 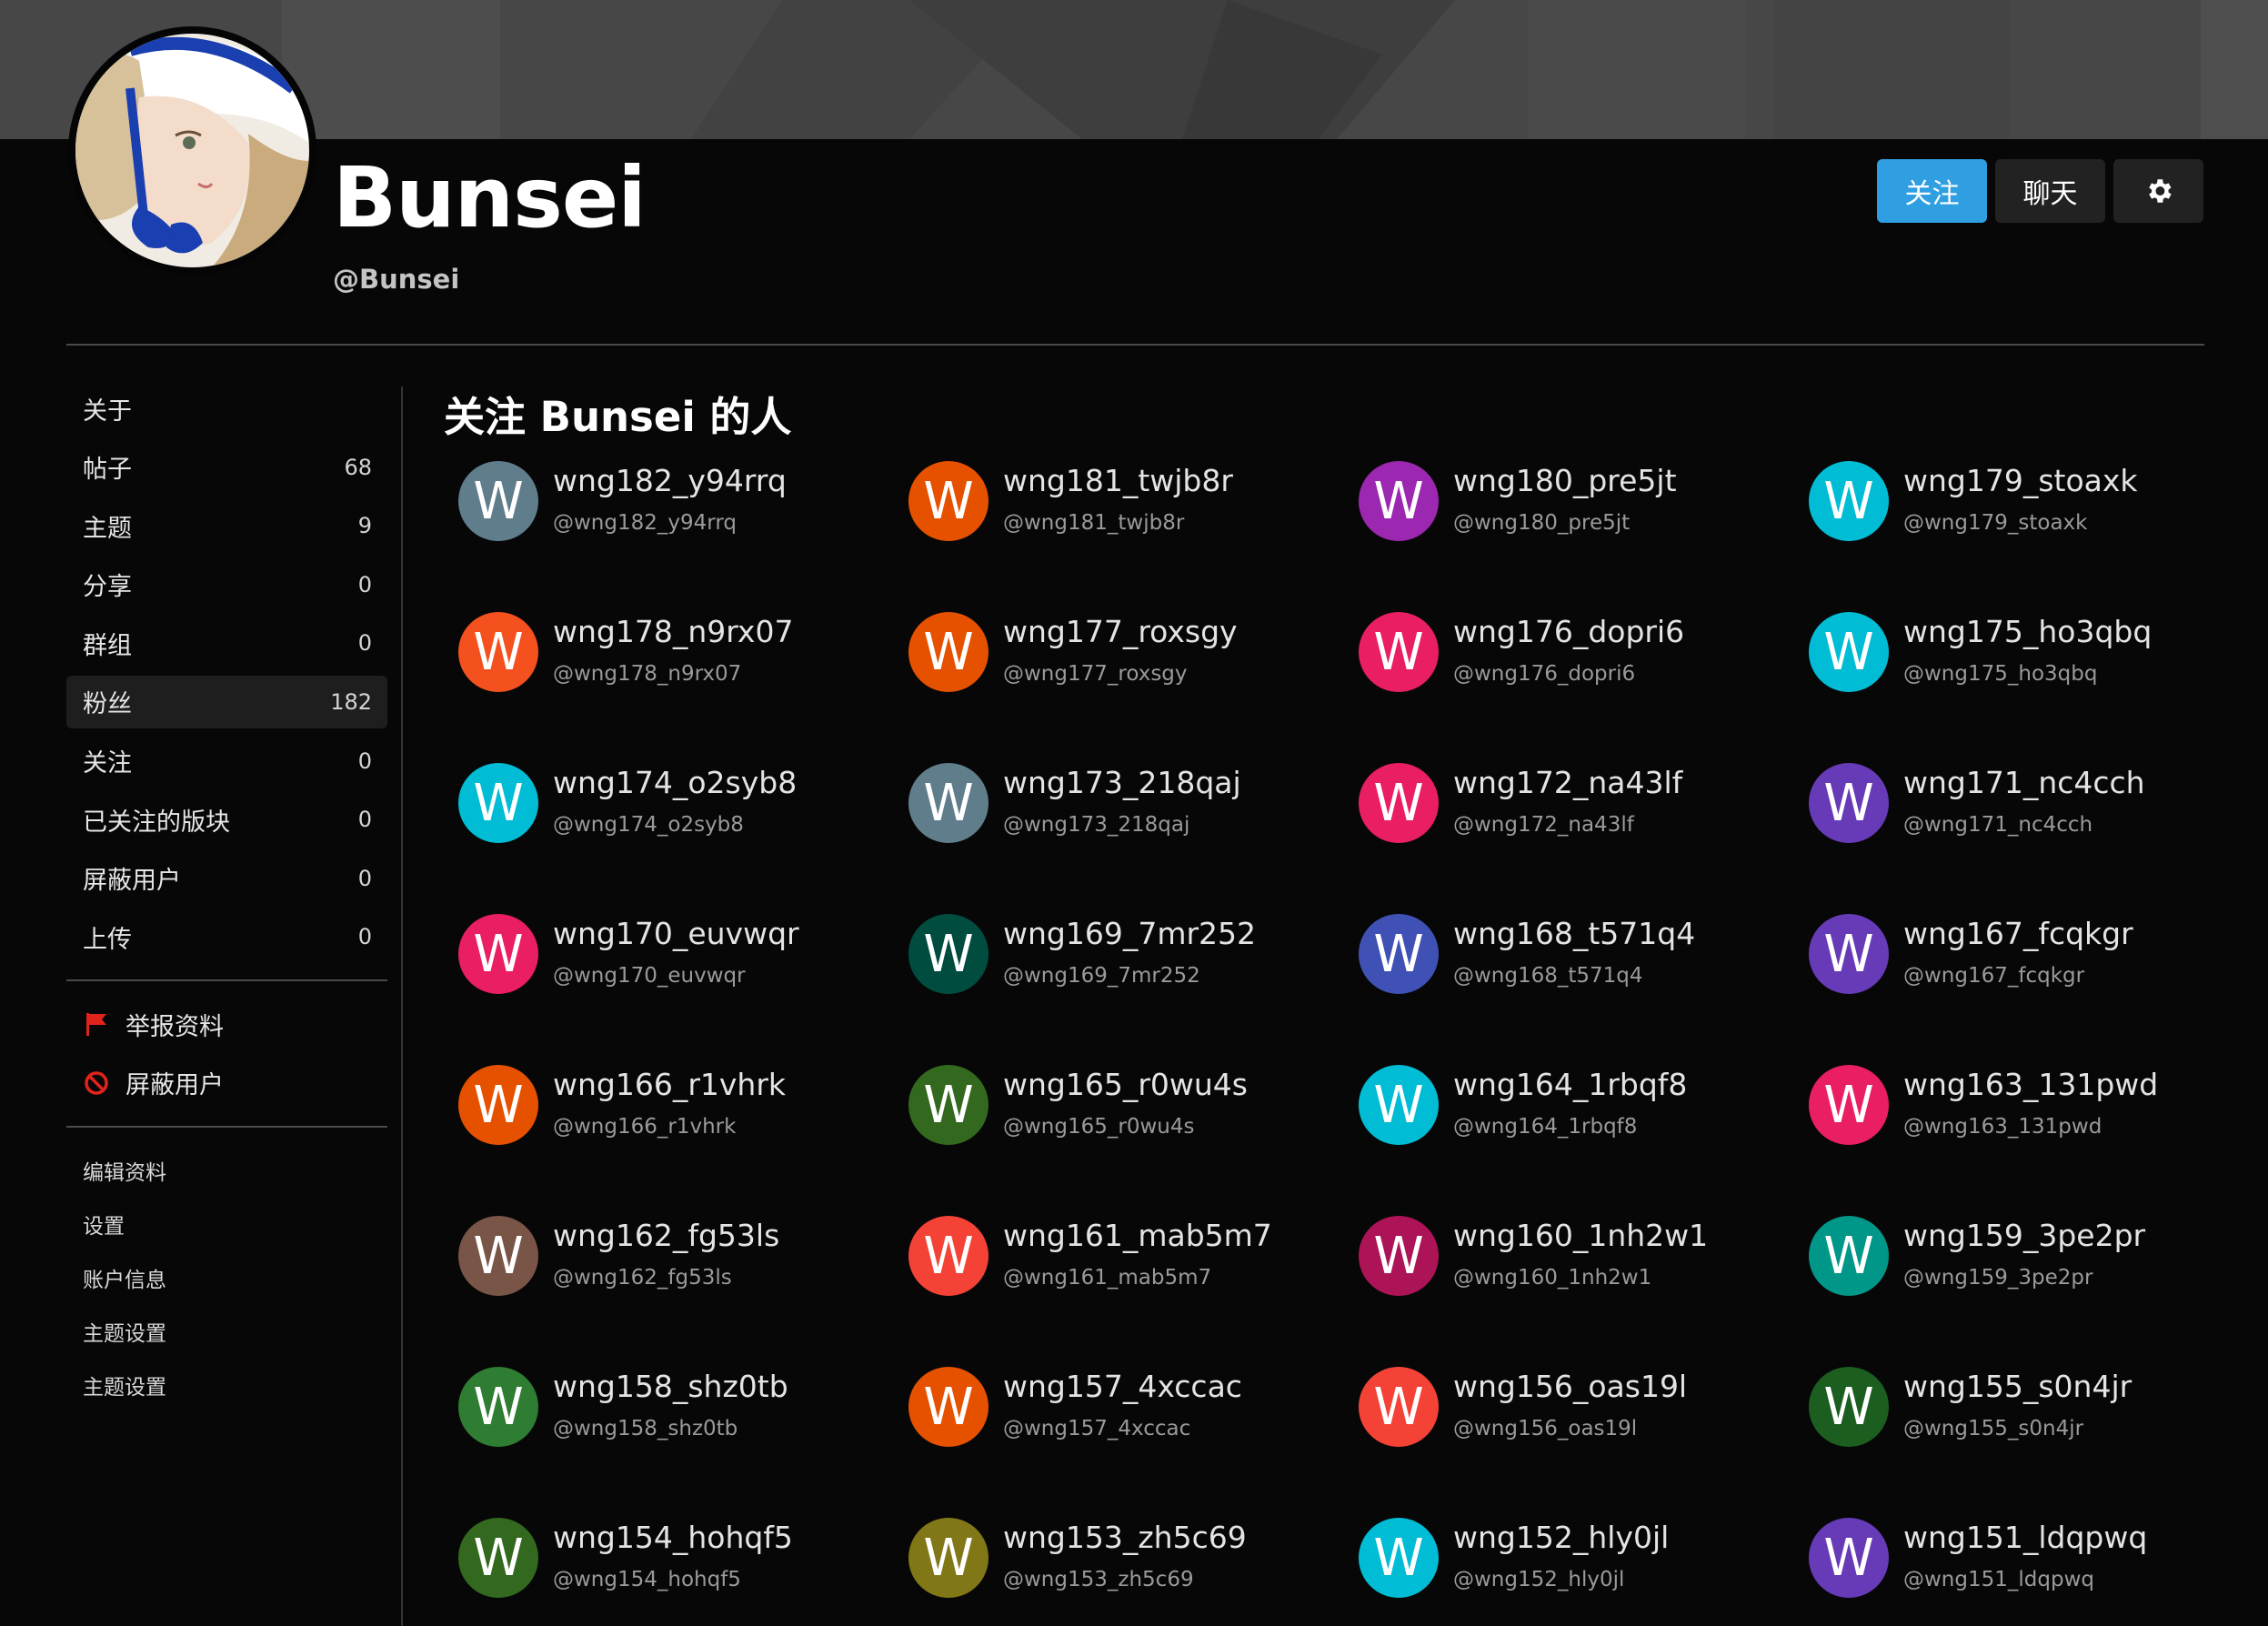 I want to click on follower-name: wng158_shz0tb, so click(x=670, y=1386).